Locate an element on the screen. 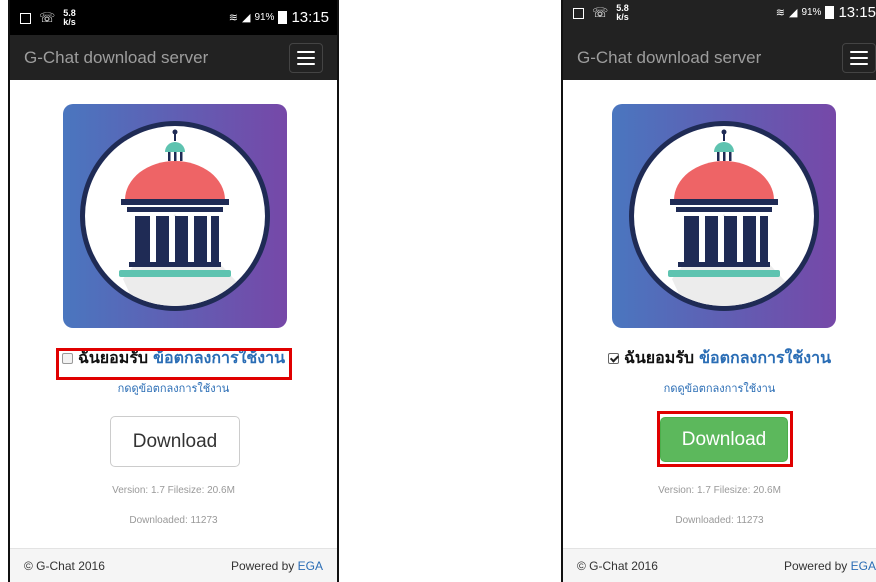  download-button-enabled: Download is located at coordinates (724, 439).